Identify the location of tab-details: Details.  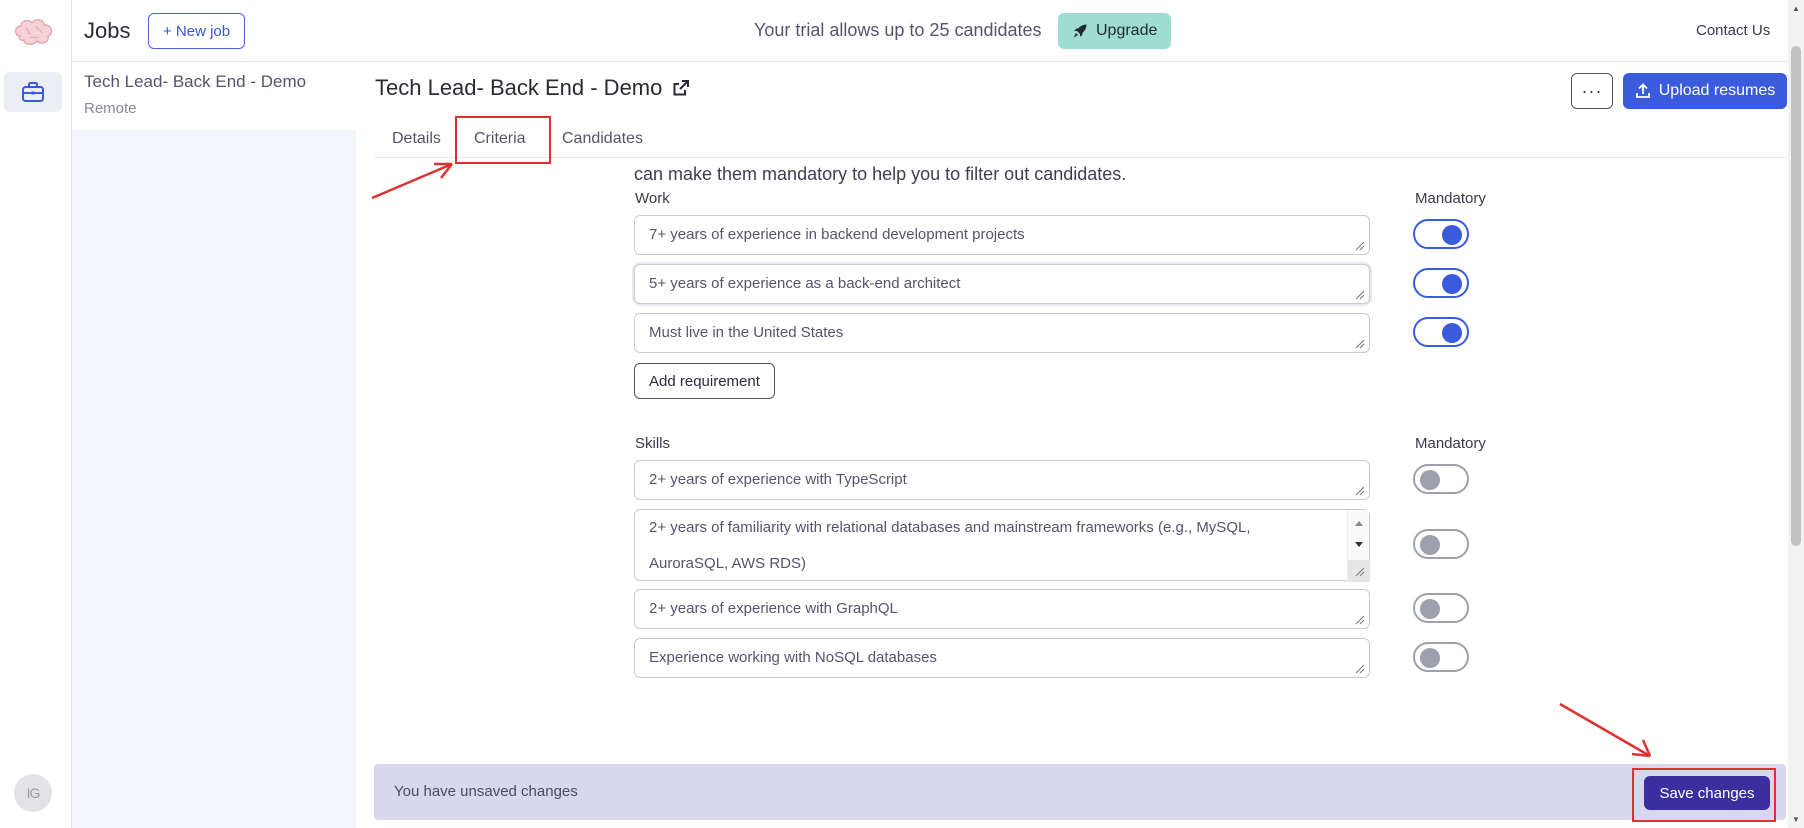
(416, 139).